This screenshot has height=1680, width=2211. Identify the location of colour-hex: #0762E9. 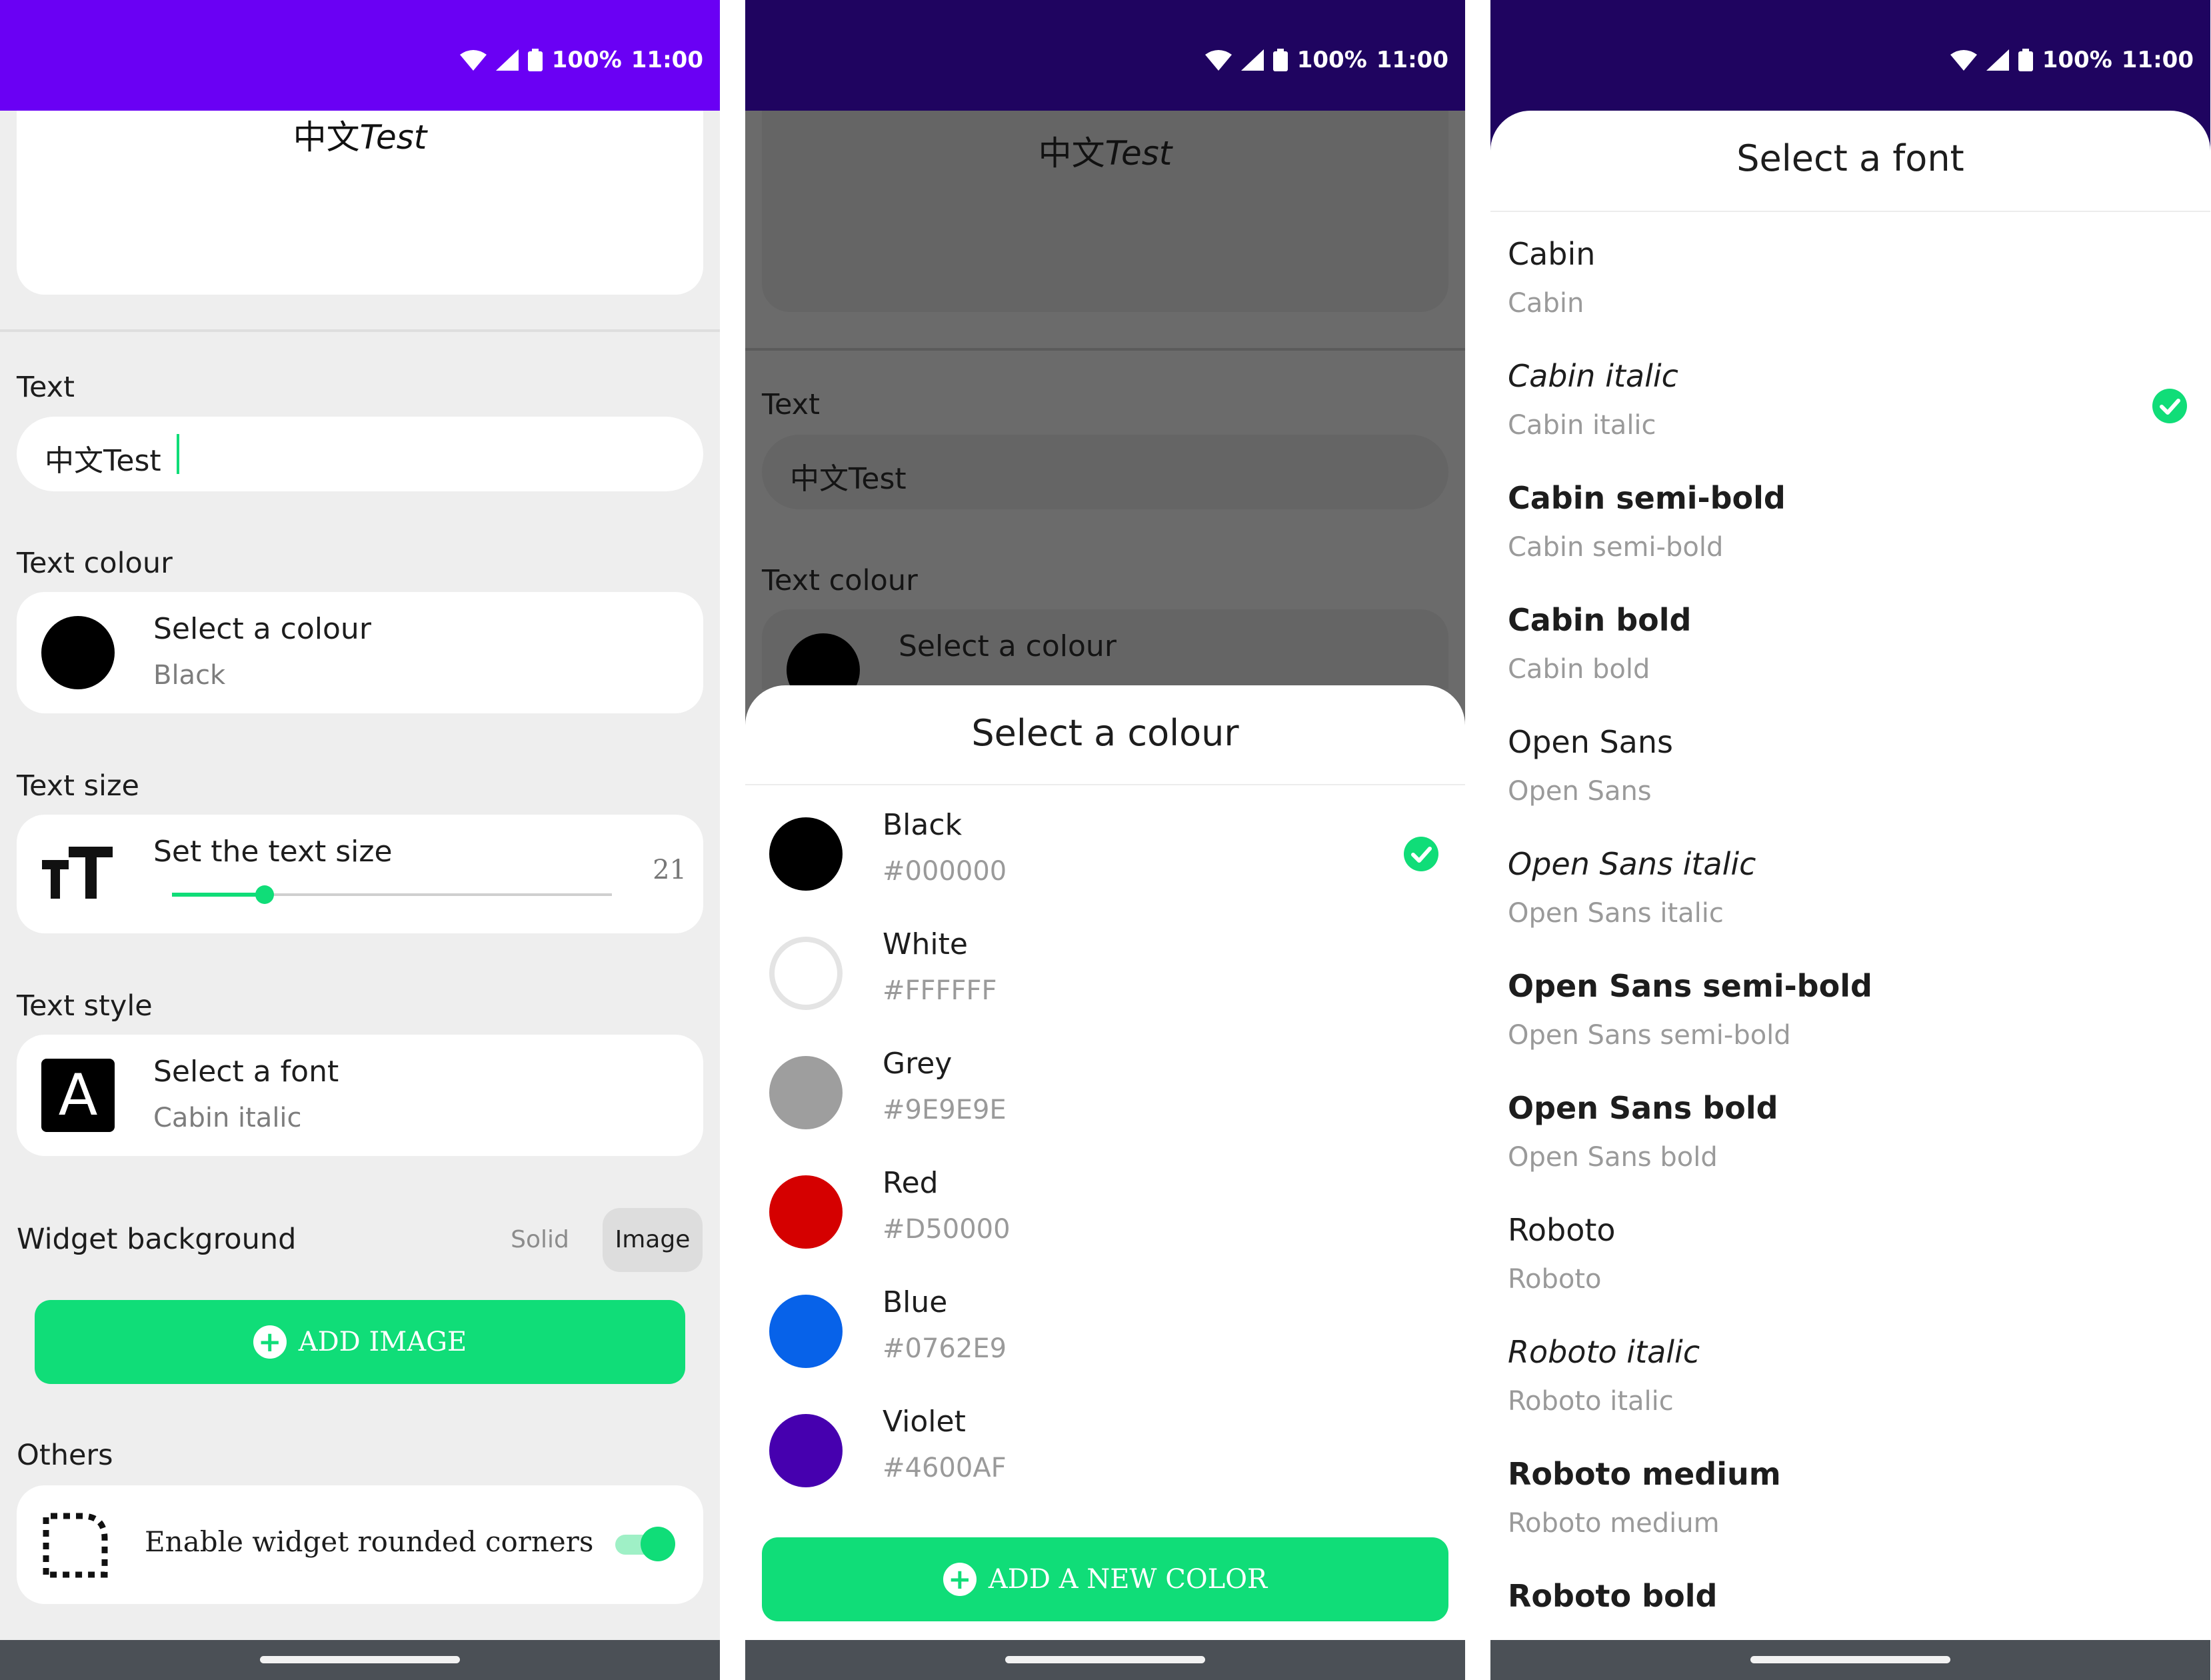
(945, 1348).